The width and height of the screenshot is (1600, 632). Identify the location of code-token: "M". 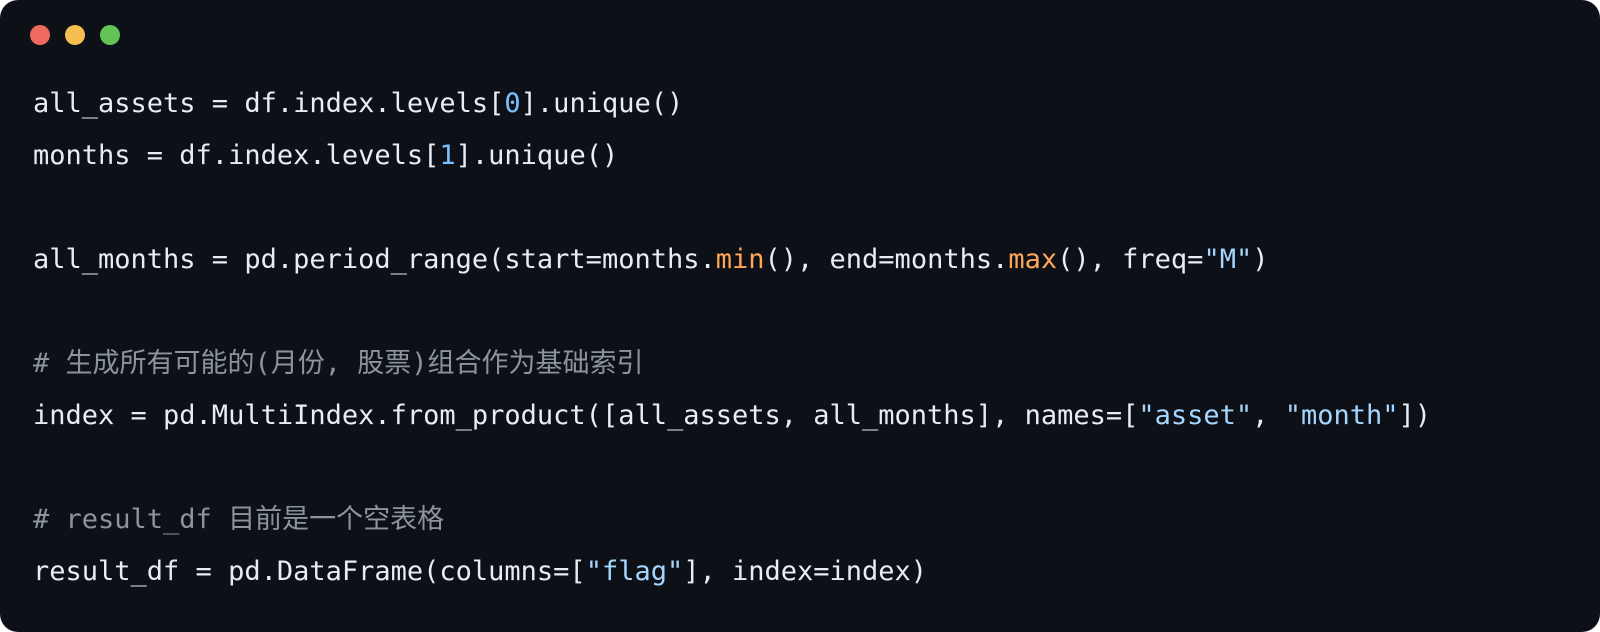
(1228, 259).